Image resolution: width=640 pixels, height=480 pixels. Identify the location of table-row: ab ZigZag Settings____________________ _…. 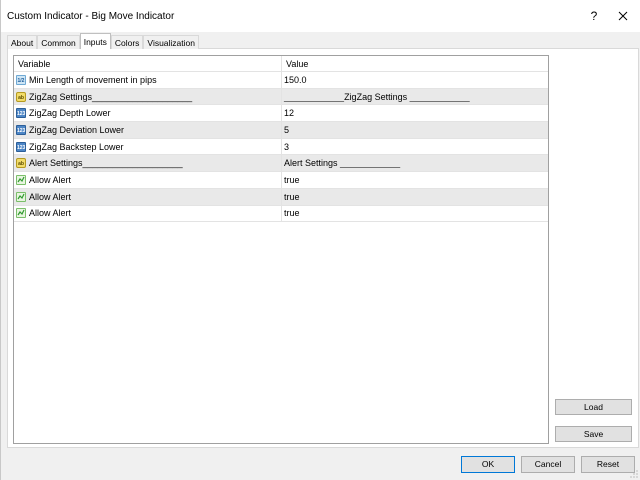
(281, 97).